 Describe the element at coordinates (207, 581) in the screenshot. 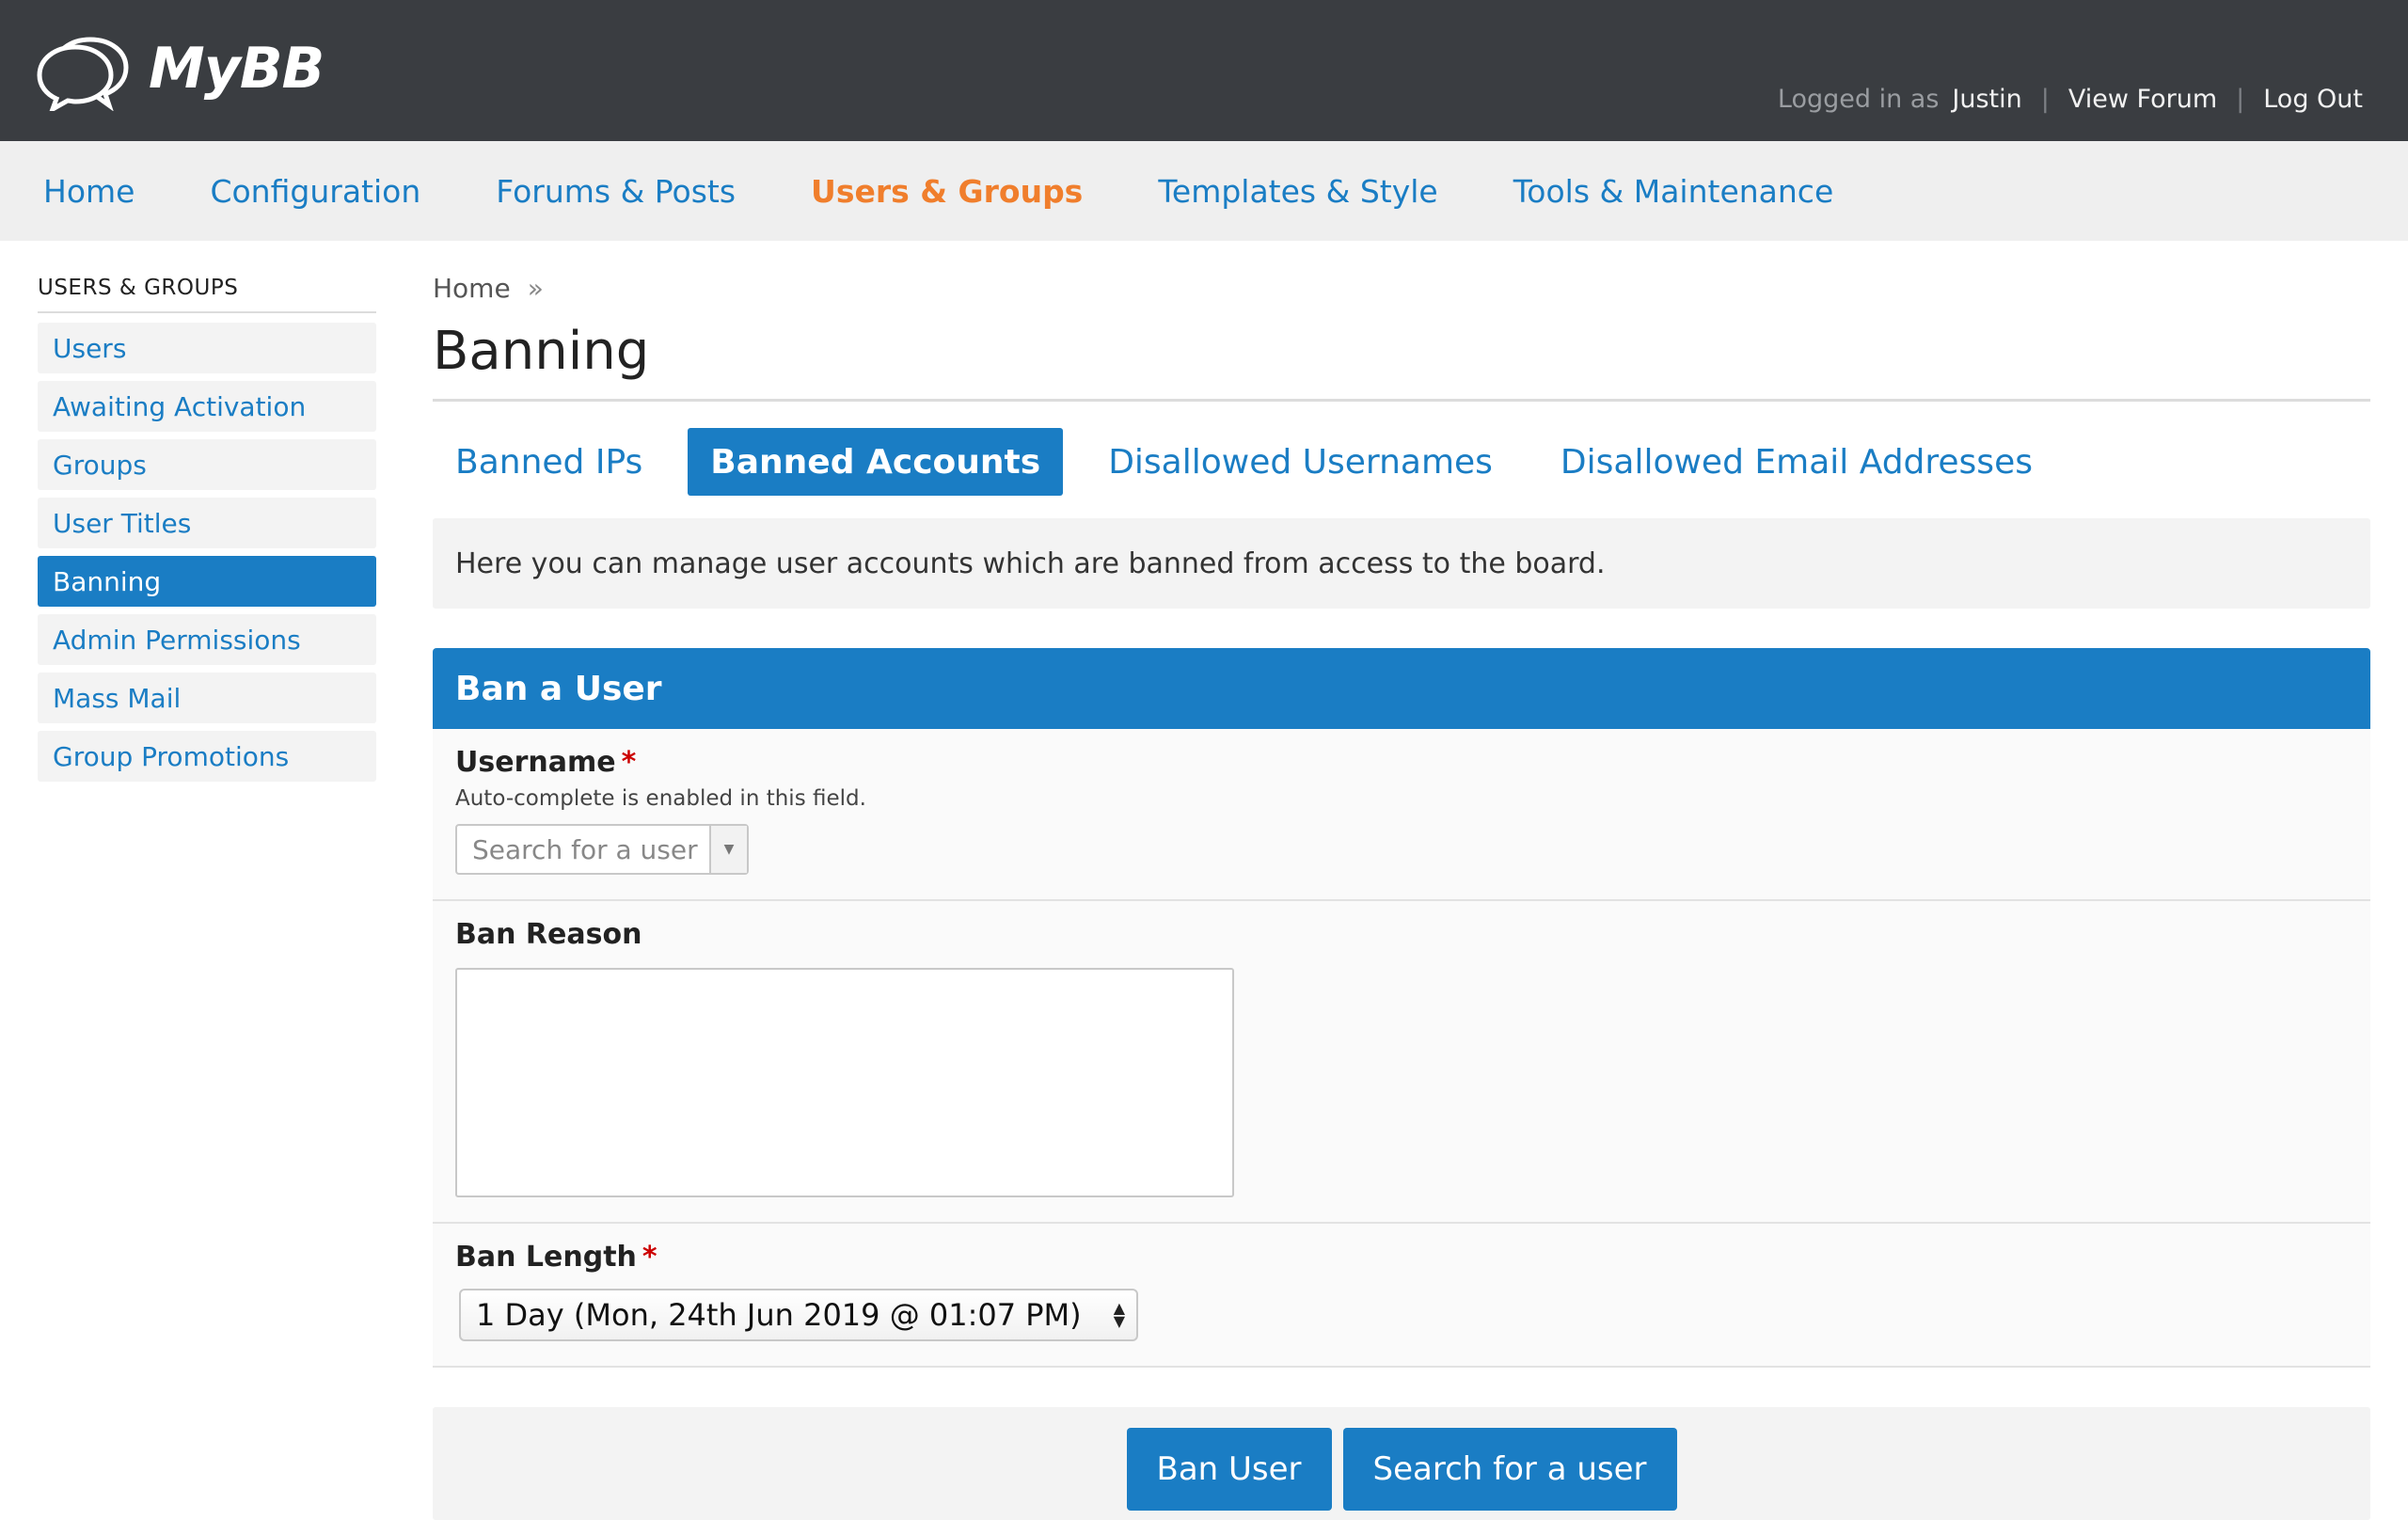

I see `sidebar-item-banning: Banning` at that location.